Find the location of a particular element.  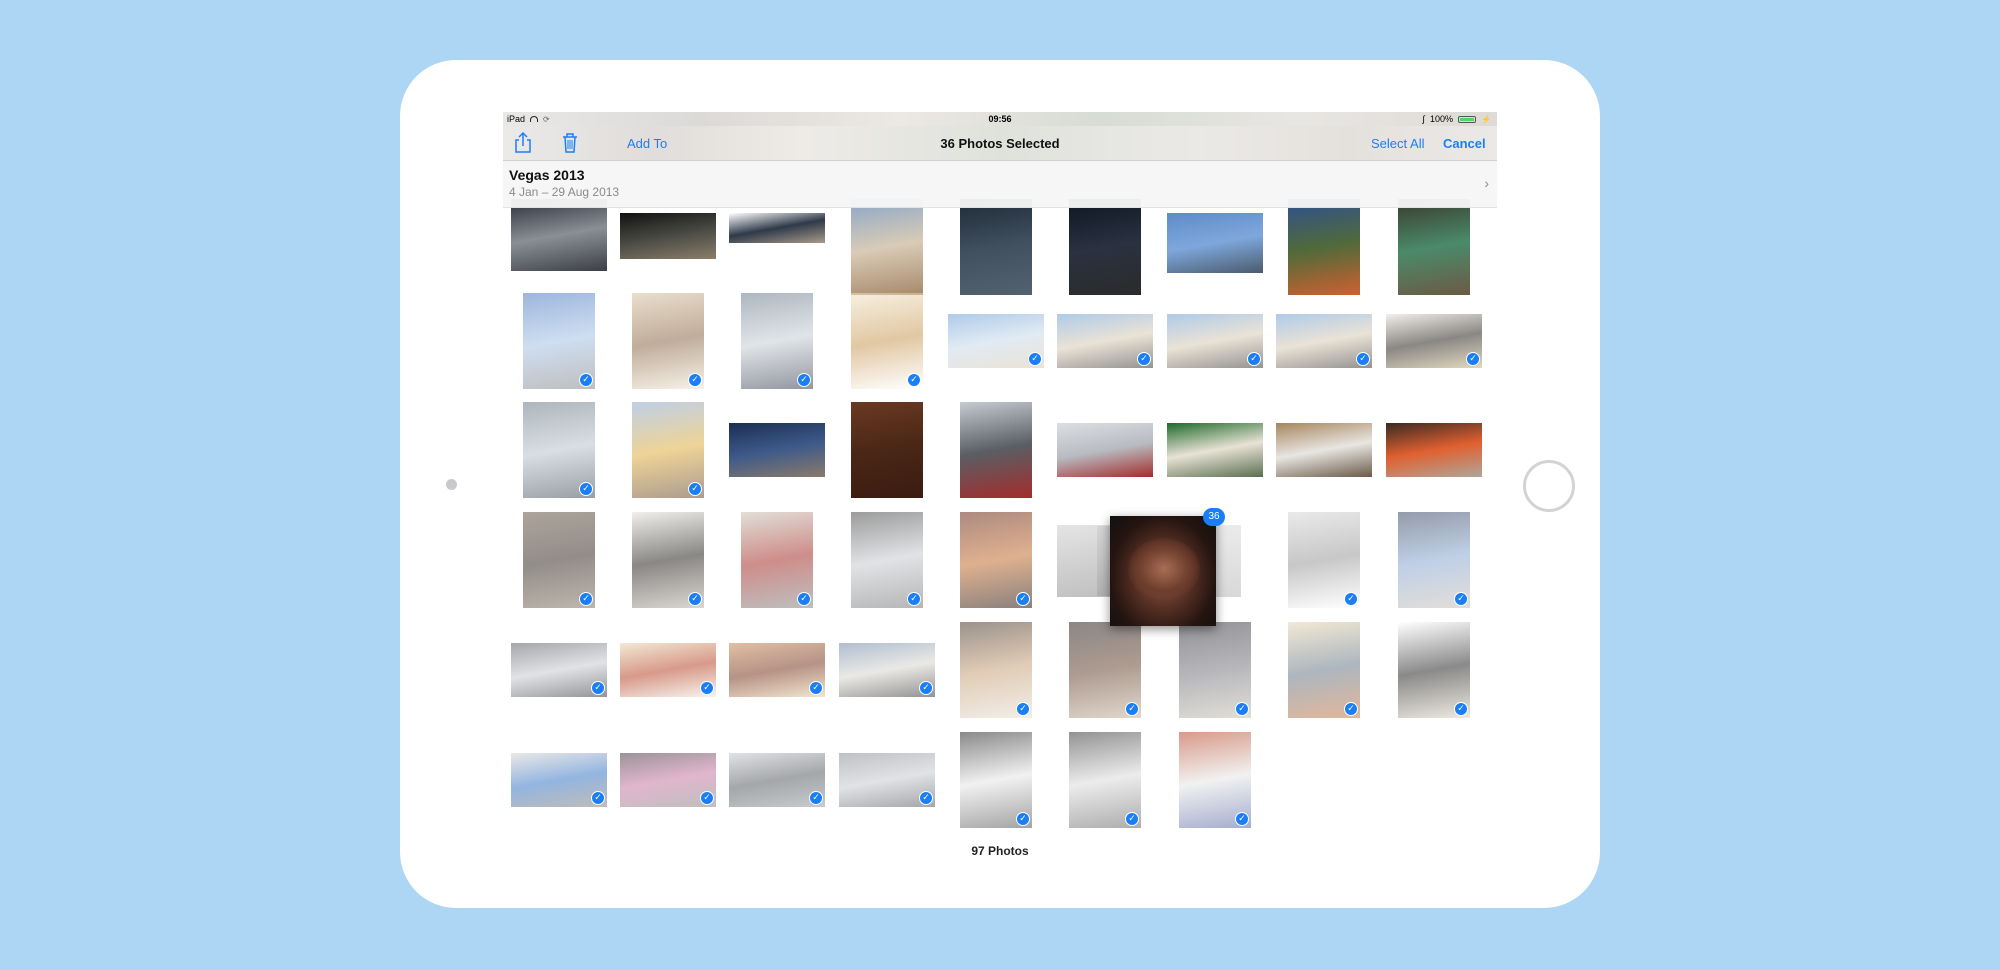

food-plate-image is located at coordinates (1164, 569).